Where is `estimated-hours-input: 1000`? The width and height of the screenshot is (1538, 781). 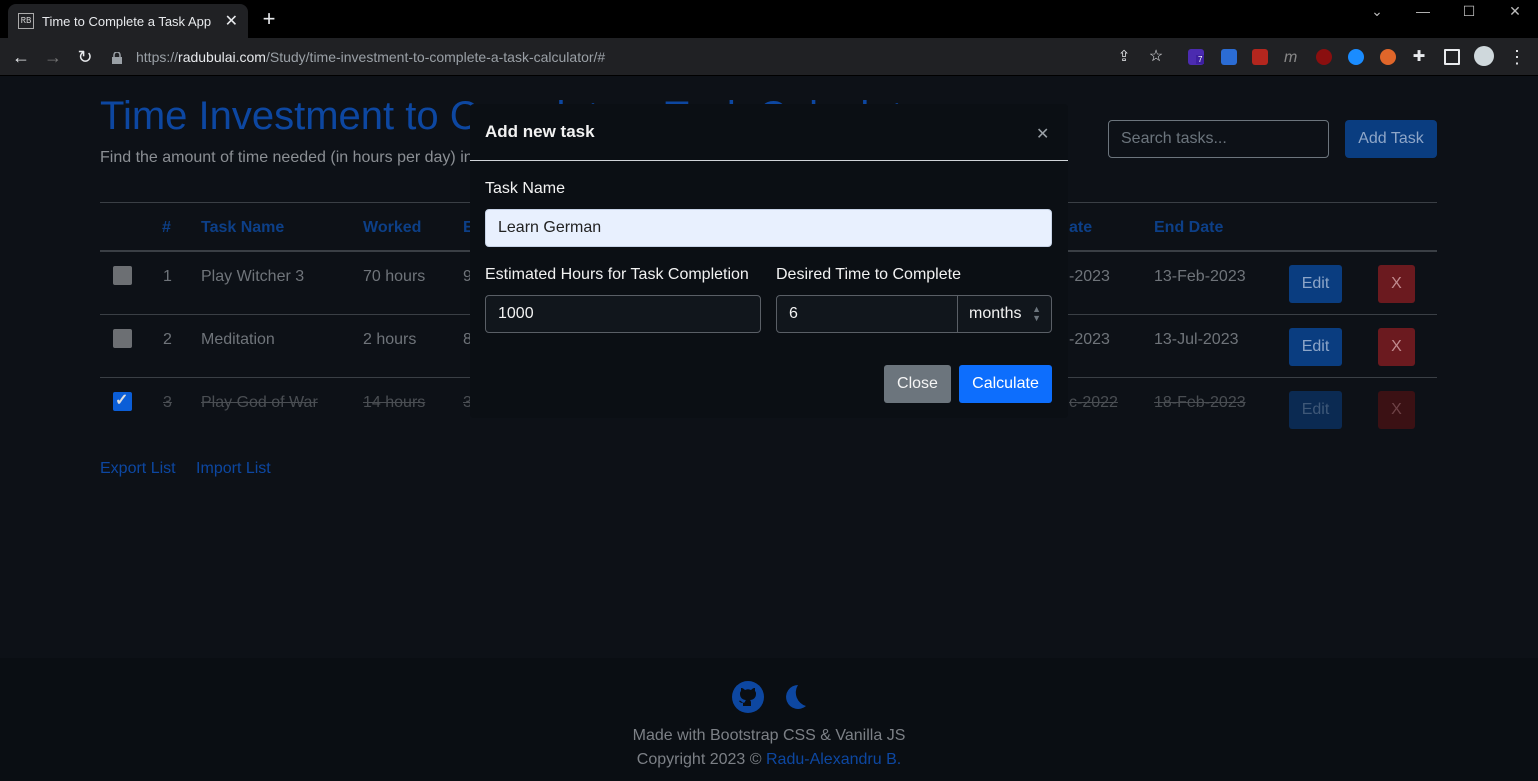
estimated-hours-input: 1000 is located at coordinates (623, 314).